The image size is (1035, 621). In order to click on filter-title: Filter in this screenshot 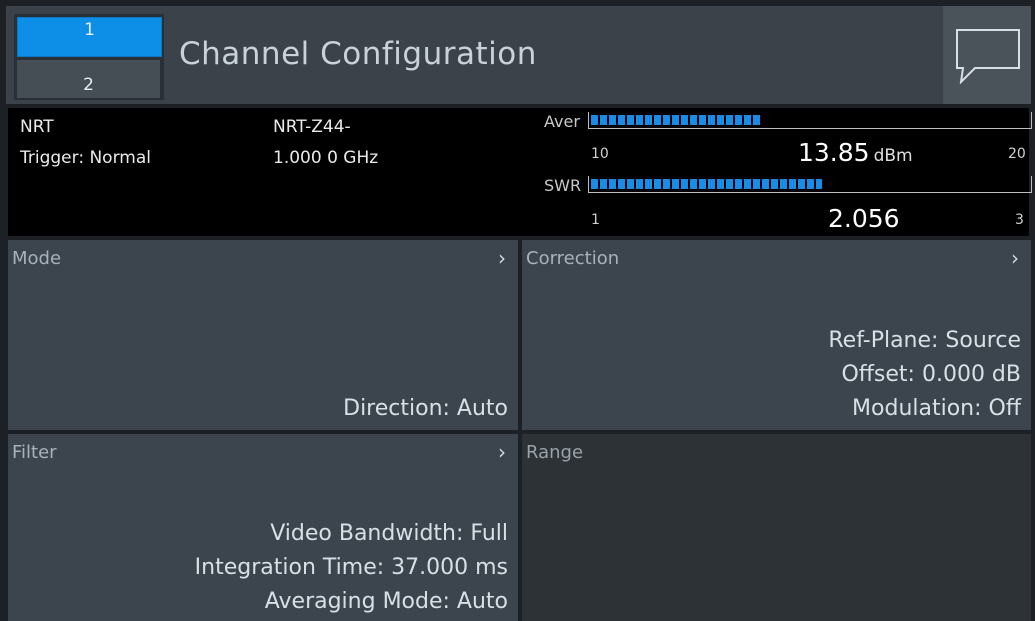, I will do `click(34, 452)`.